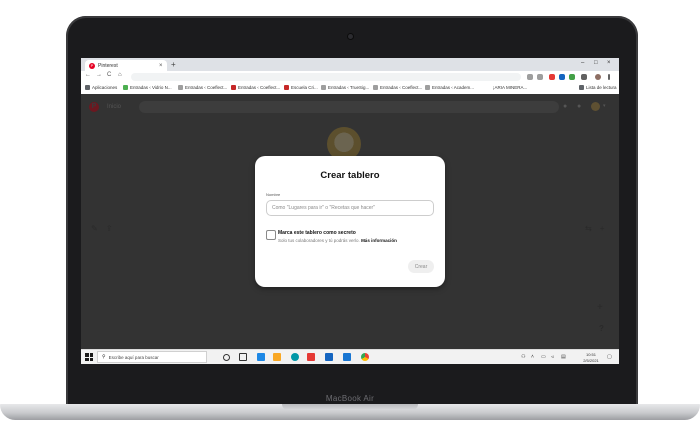 Image resolution: width=700 pixels, height=448 pixels. What do you see at coordinates (543, 357) in the screenshot?
I see `network-icon: ▭` at bounding box center [543, 357].